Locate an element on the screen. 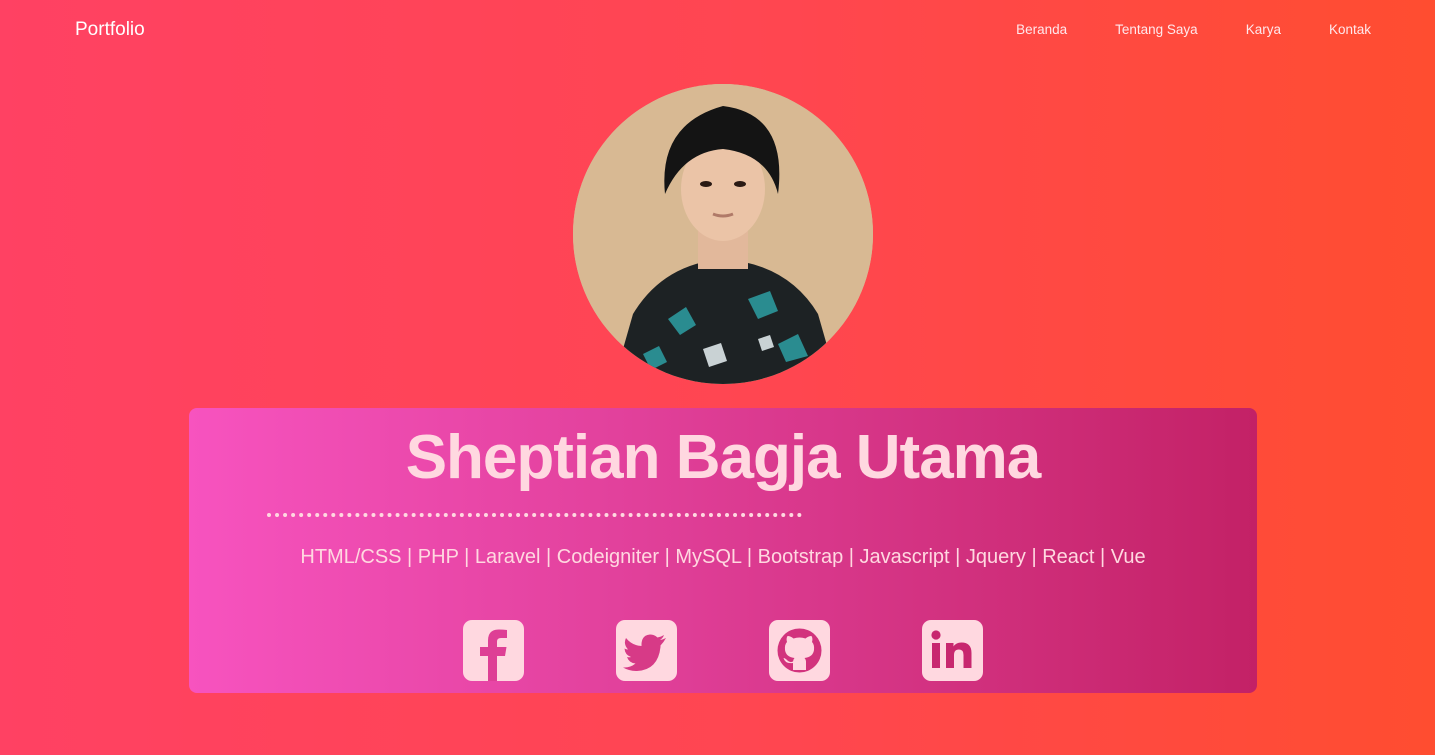  profile-name: Sheptian Bagja Utama is located at coordinates (723, 457).